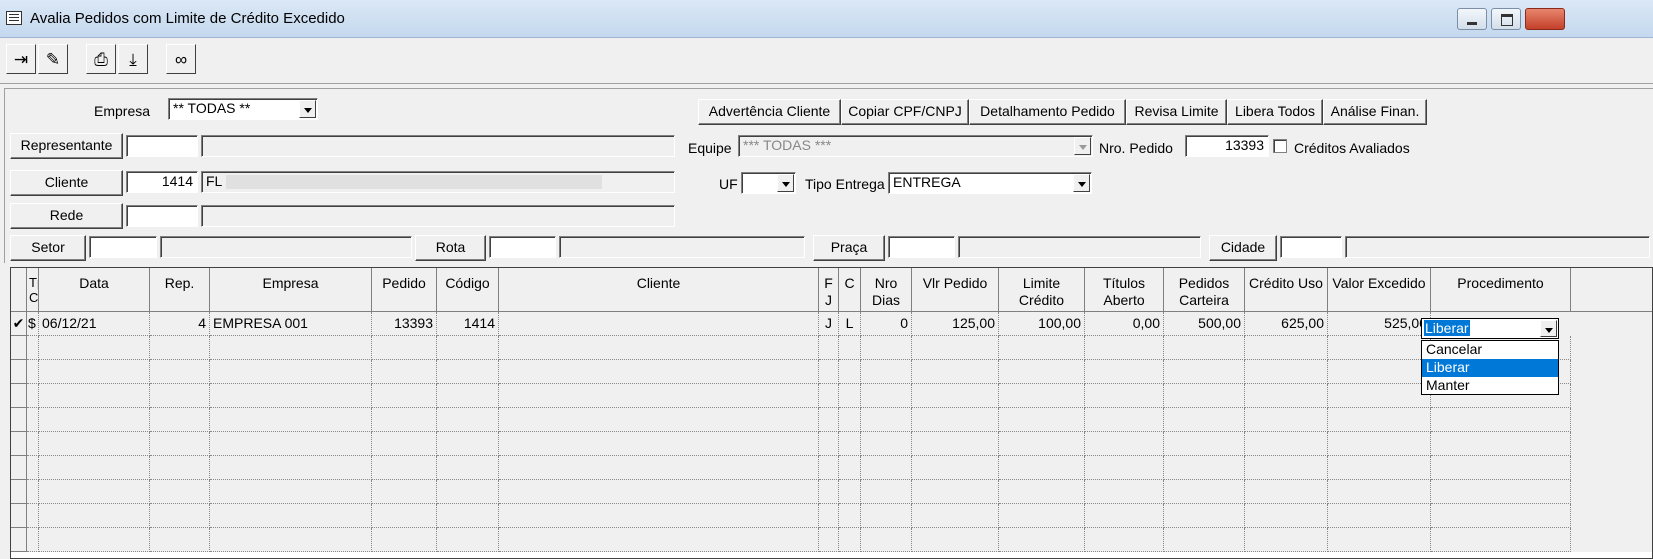 Image resolution: width=1653 pixels, height=559 pixels. What do you see at coordinates (1490, 350) in the screenshot?
I see `option-cancelar: Cancelar` at bounding box center [1490, 350].